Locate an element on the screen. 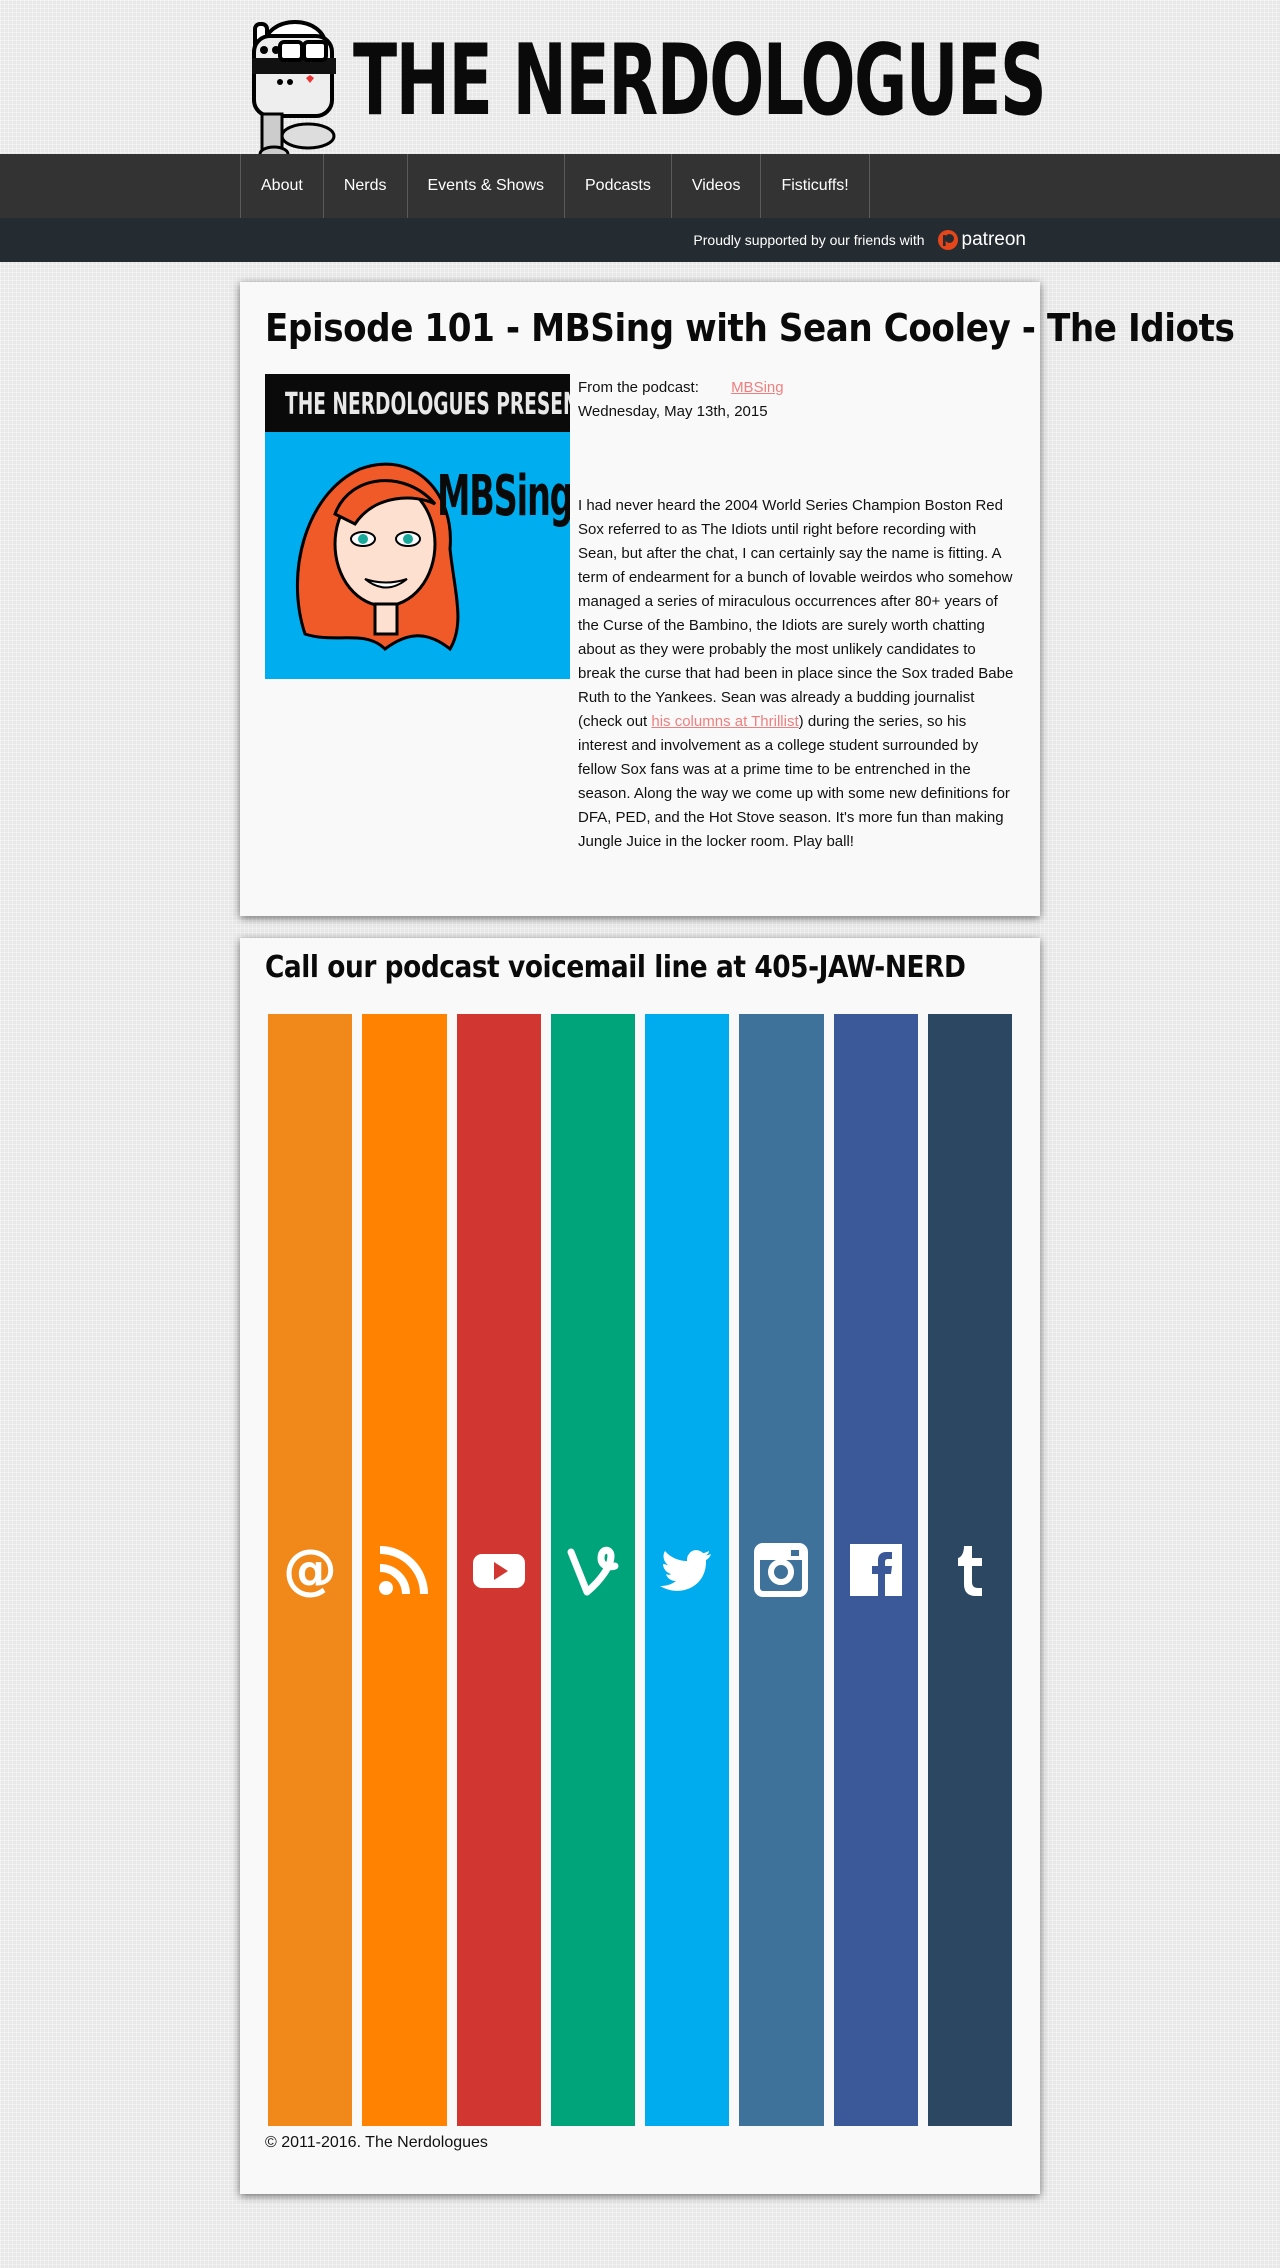  site-title: THE NERDOLOGUES is located at coordinates (700, 81).